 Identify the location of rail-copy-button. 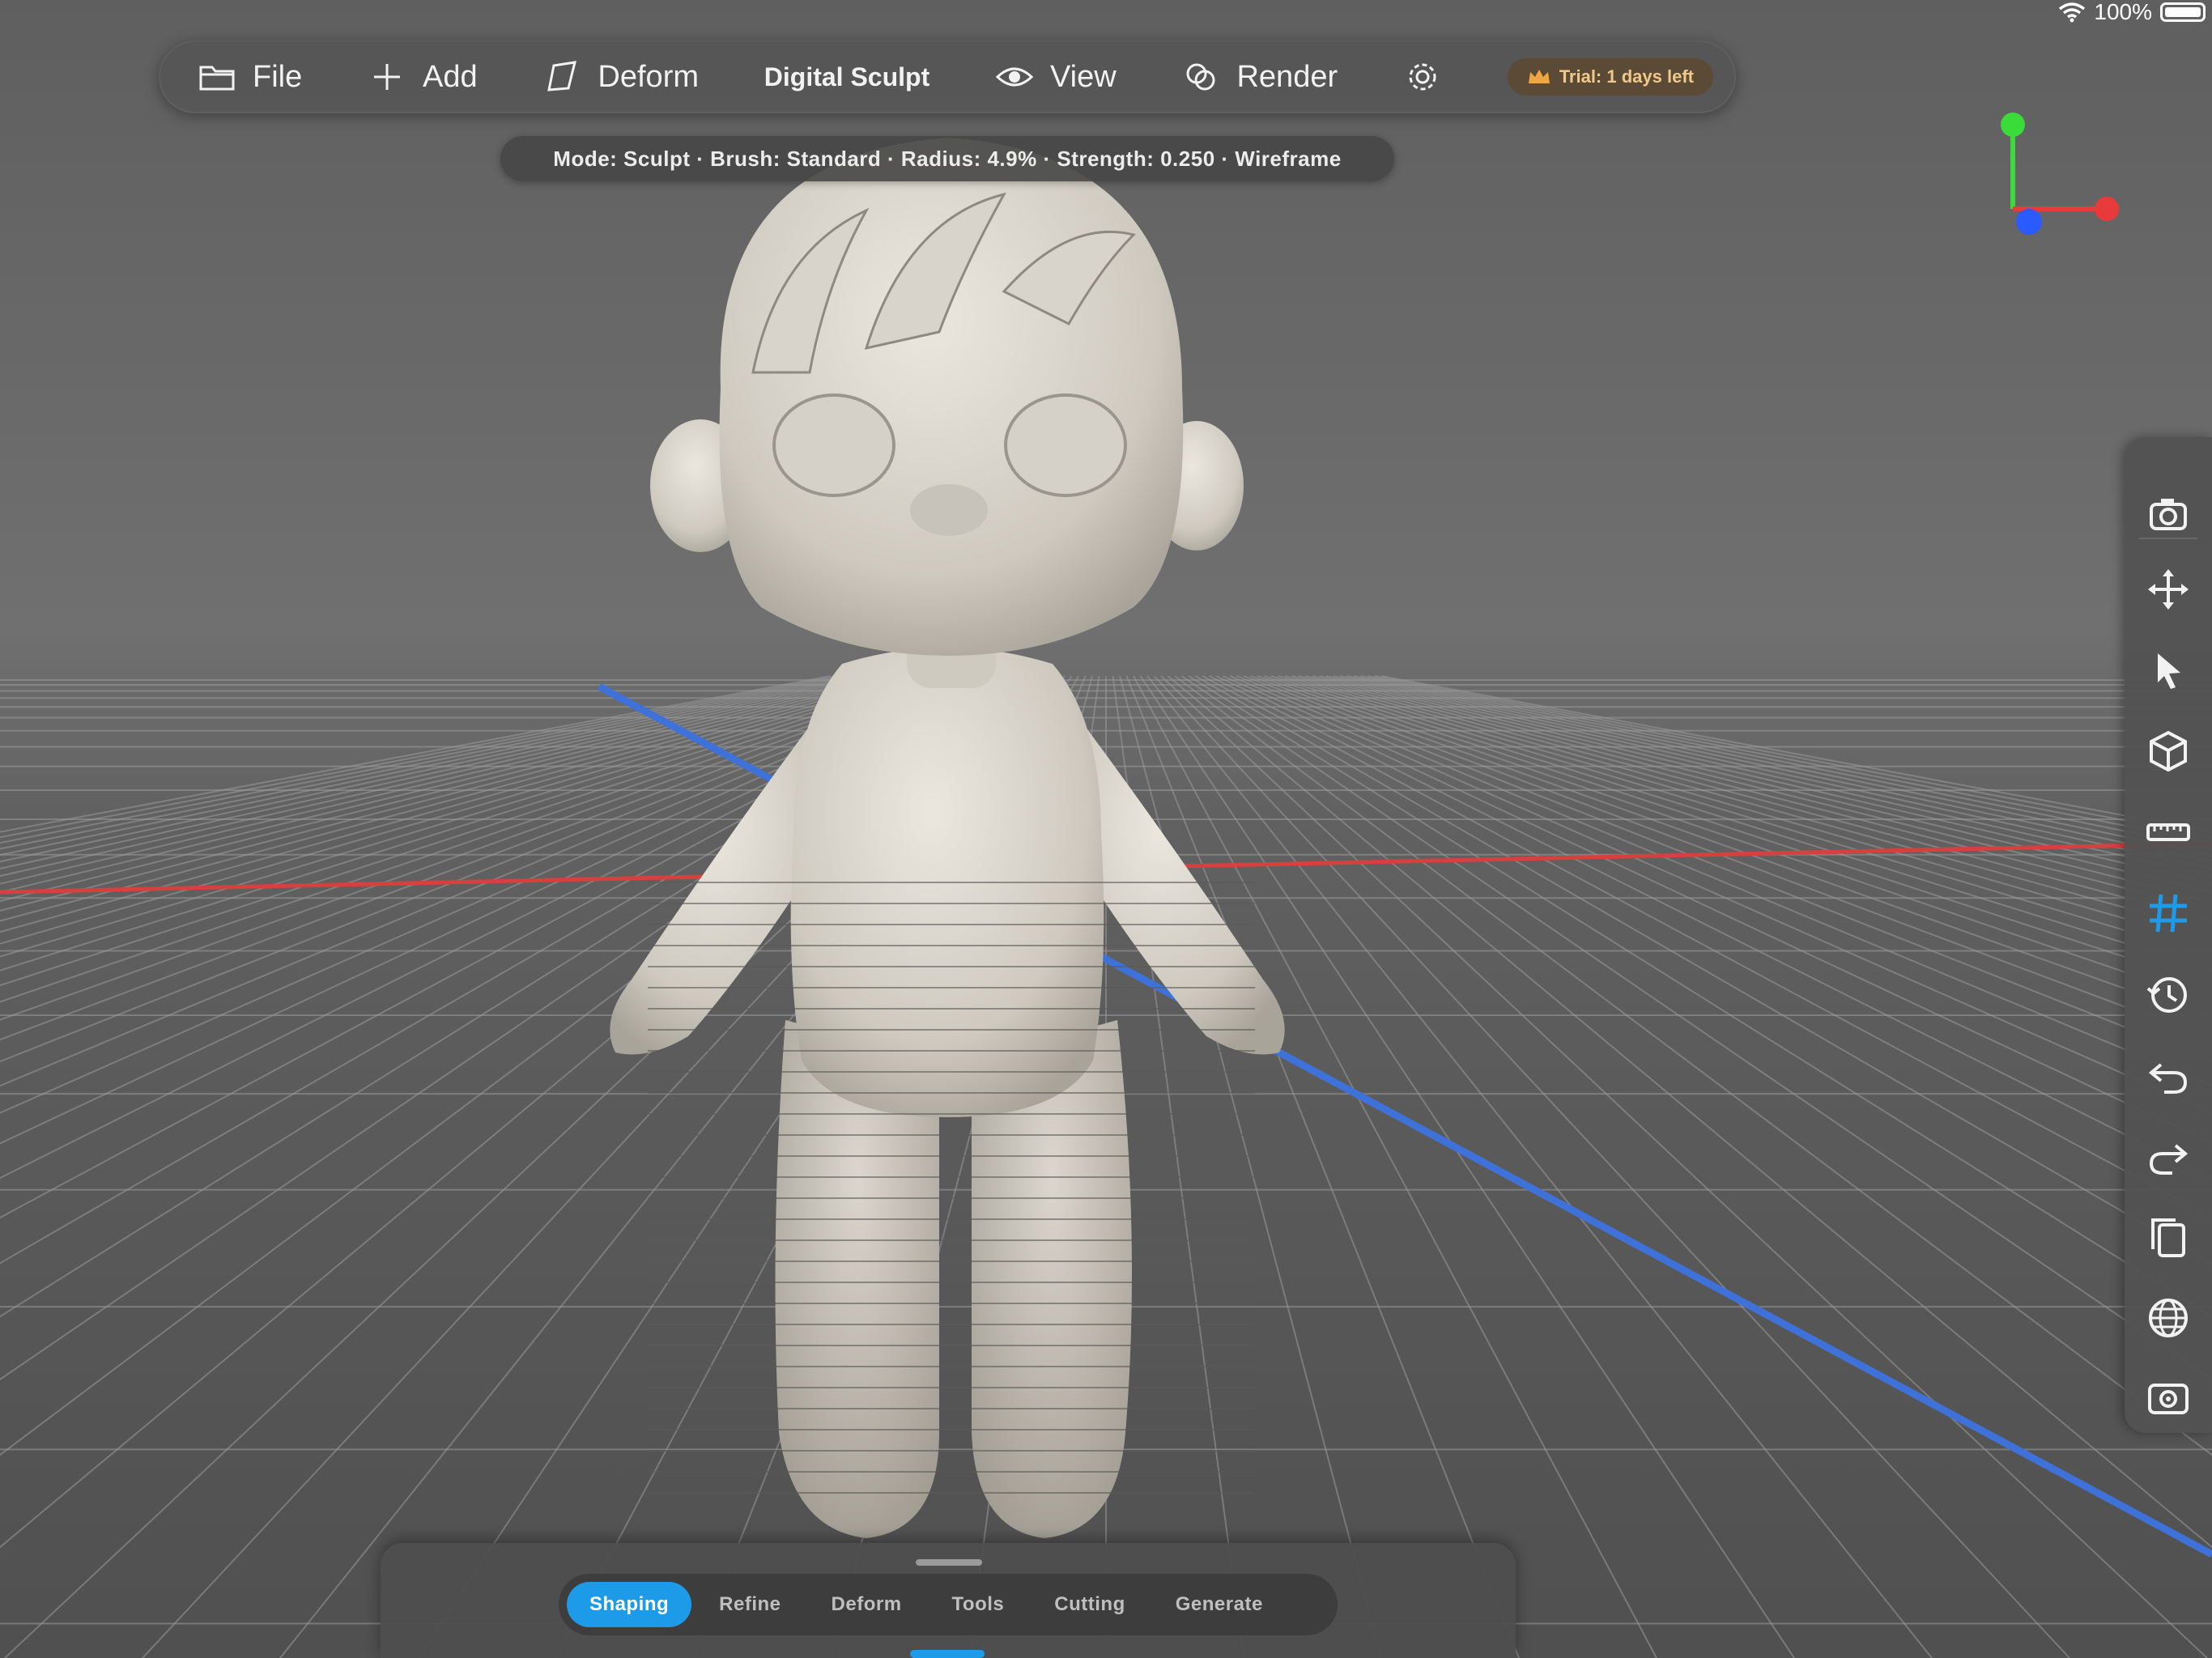
(2168, 1237).